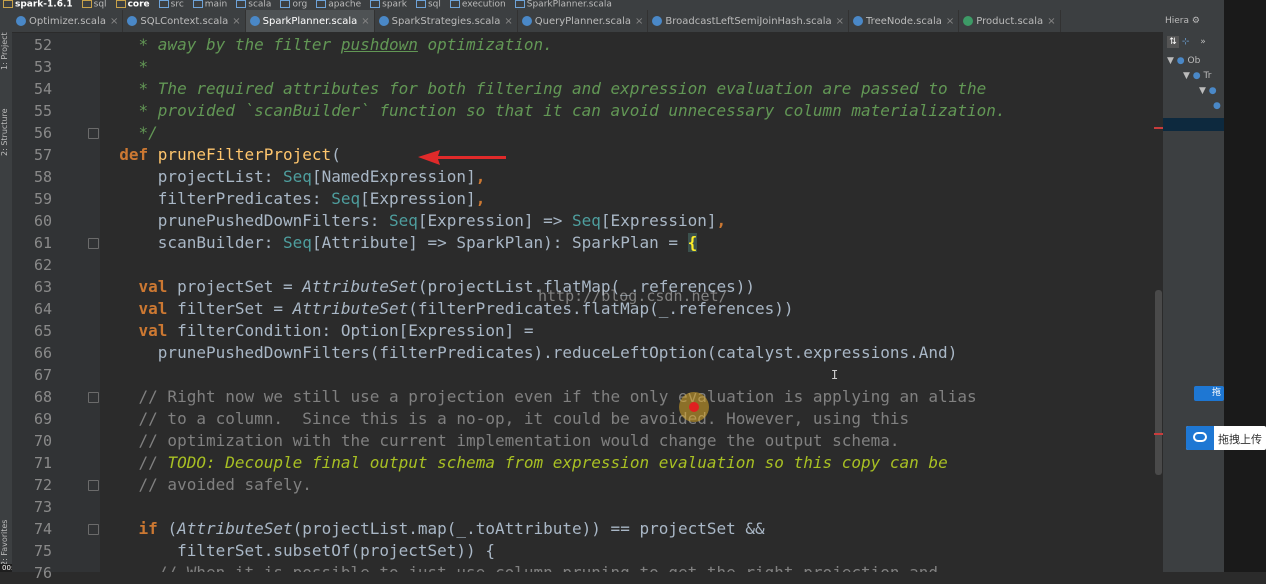 The height and width of the screenshot is (584, 1266). I want to click on breadcrumb-item: spark-1.6.1, so click(36, 5).